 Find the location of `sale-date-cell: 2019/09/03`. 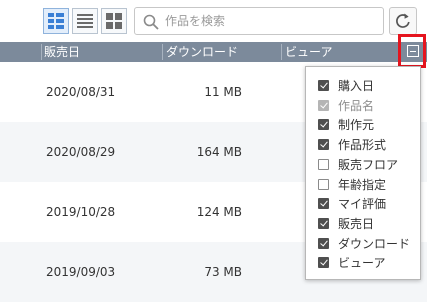

sale-date-cell: 2019/09/03 is located at coordinates (81, 272).